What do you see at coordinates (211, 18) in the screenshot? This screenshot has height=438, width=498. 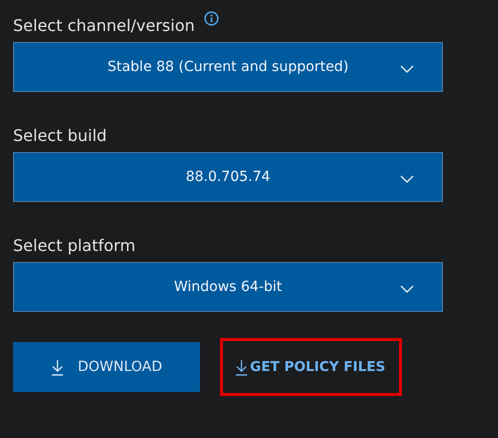 I see `info-icon` at bounding box center [211, 18].